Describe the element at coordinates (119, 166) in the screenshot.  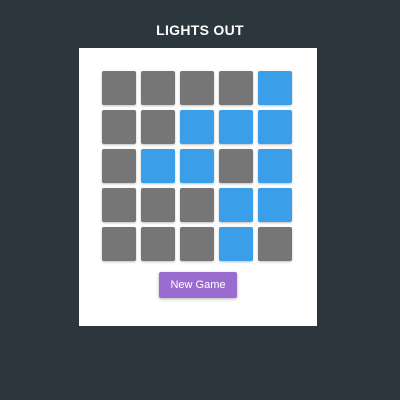
I see `light-cell-r3-c1` at that location.